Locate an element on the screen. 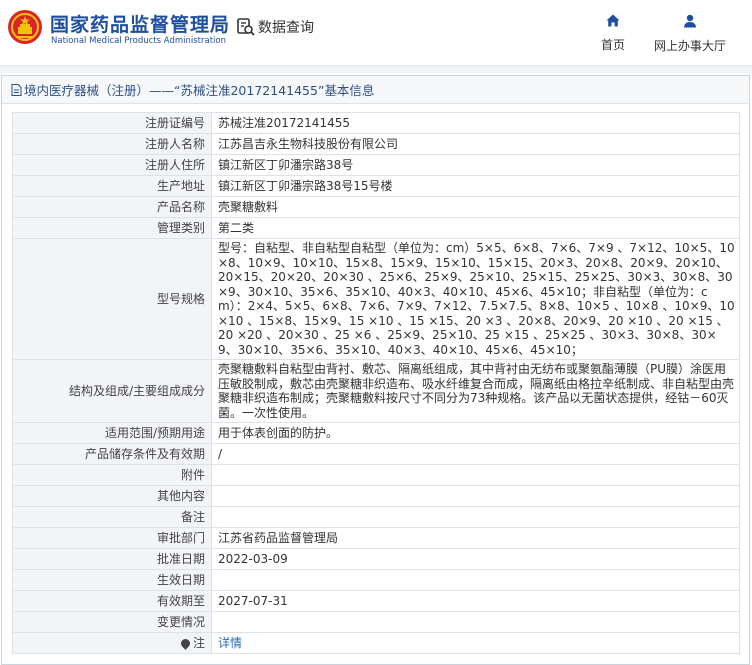 The width and height of the screenshot is (752, 665). national-emblem-logo is located at coordinates (25, 27).